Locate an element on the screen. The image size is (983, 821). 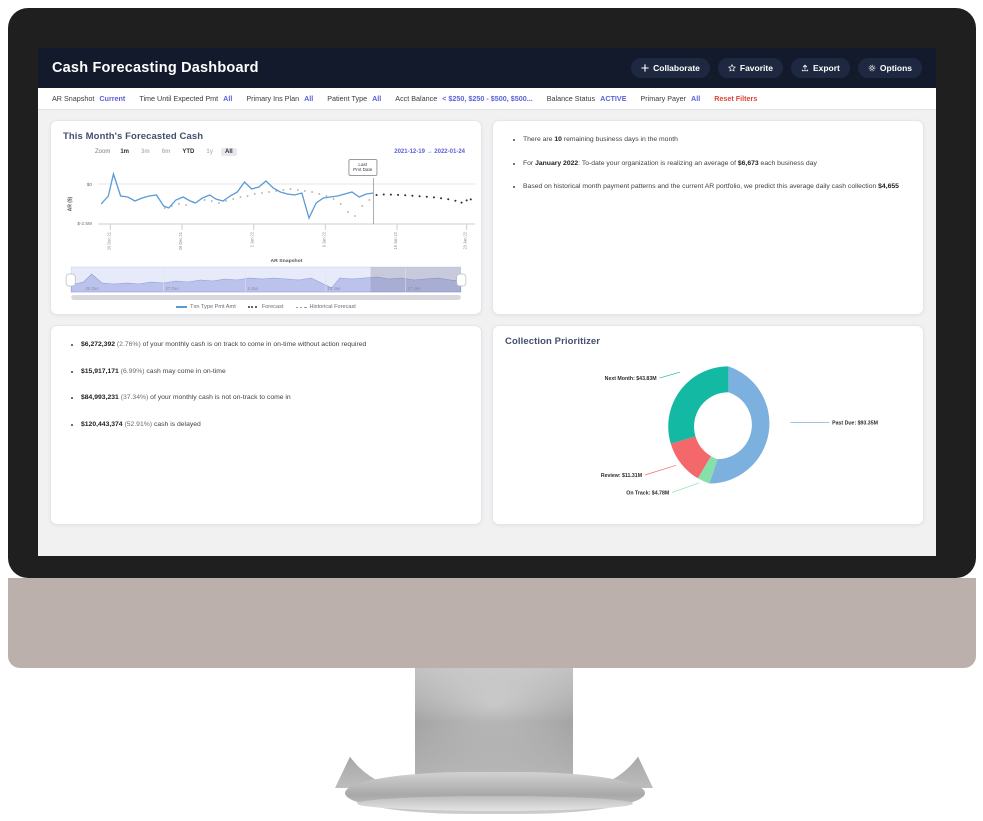
breakdown-pct: (52.91%) is located at coordinates (138, 424).